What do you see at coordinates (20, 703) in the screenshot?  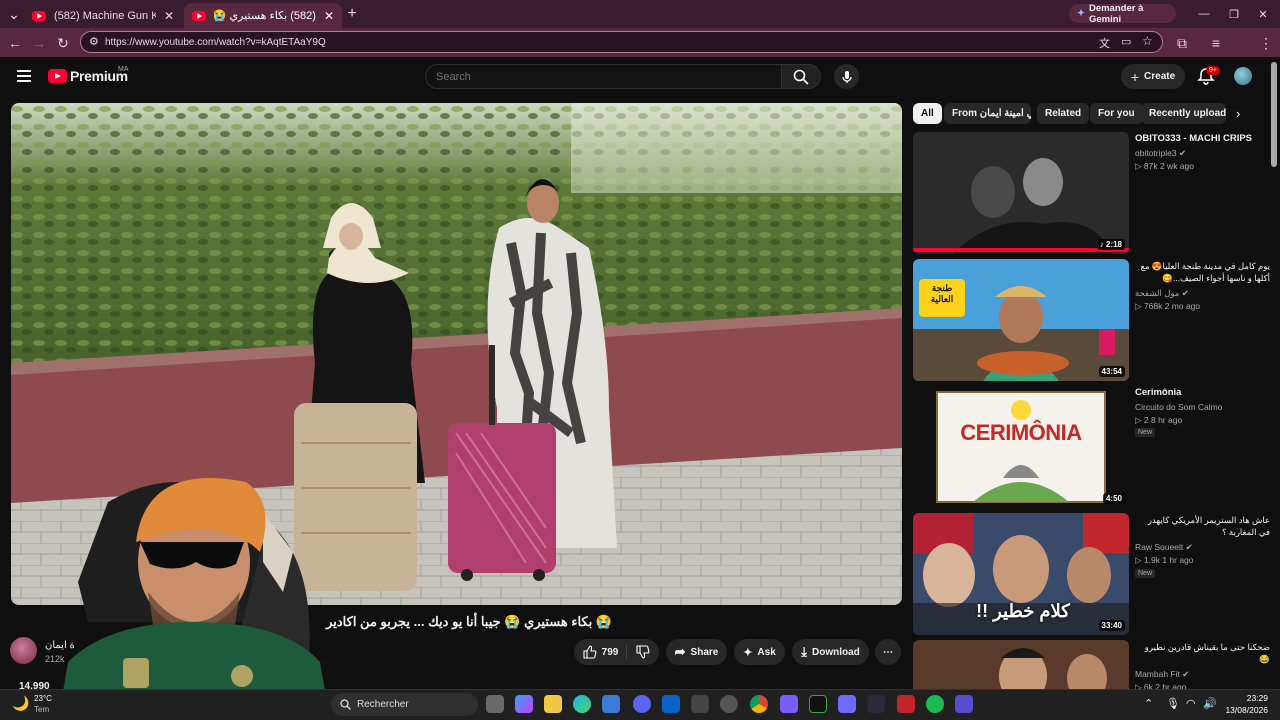 I see `moon-weather-icon: 🌙` at bounding box center [20, 703].